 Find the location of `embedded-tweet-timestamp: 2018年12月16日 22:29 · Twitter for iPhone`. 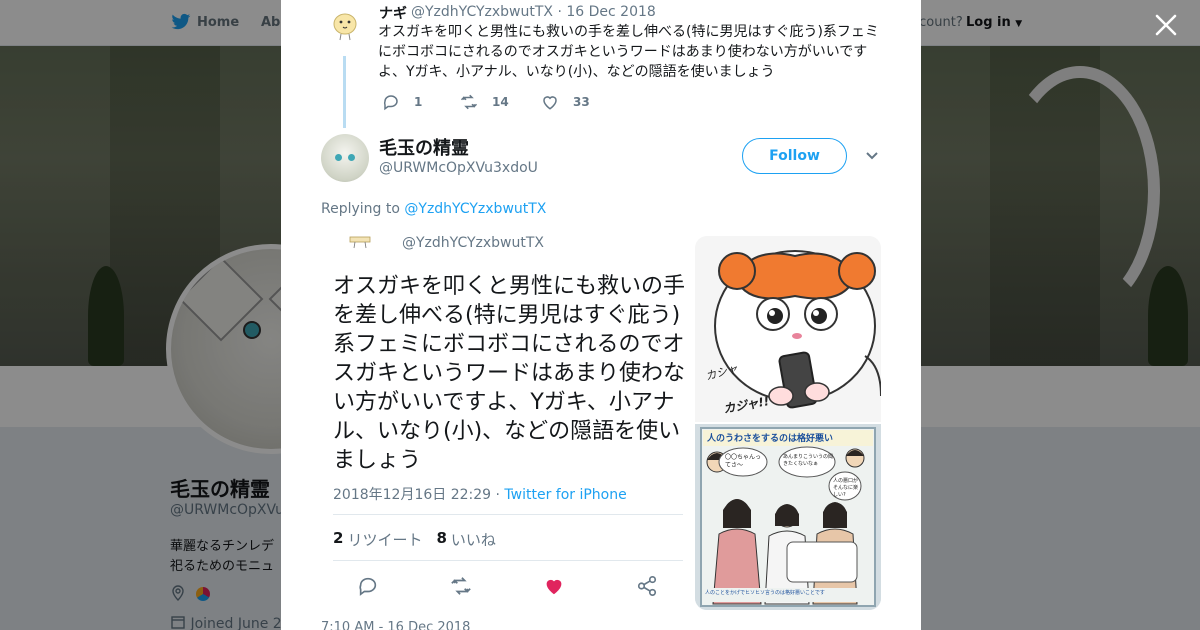

embedded-tweet-timestamp: 2018年12月16日 22:29 · Twitter for iPhone is located at coordinates (480, 494).